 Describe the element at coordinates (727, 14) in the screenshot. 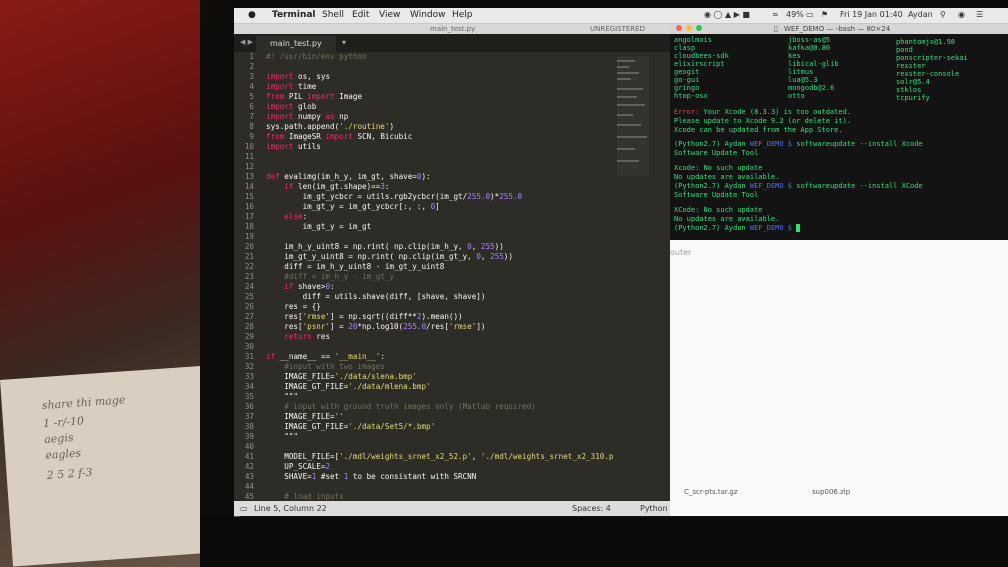

I see `status-icons: ◉ ◯ ▲ ▶ ■` at that location.